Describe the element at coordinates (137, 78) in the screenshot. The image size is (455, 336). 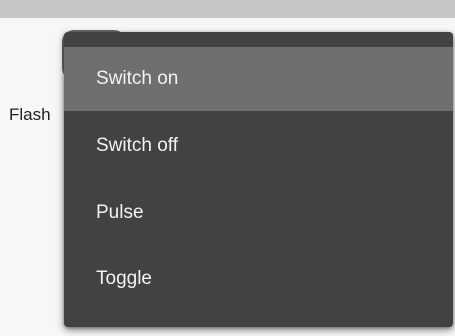
I see `menu-item-label: Switch on` at that location.